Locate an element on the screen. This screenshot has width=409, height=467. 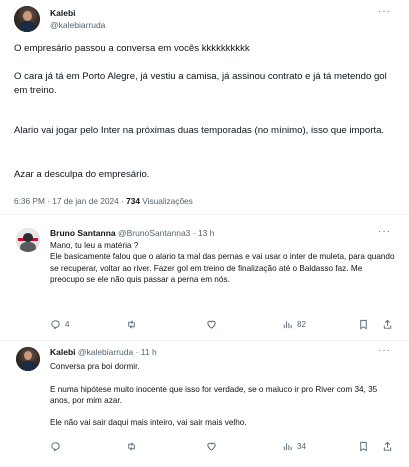
reply-button: 4 is located at coordinates (59, 324).